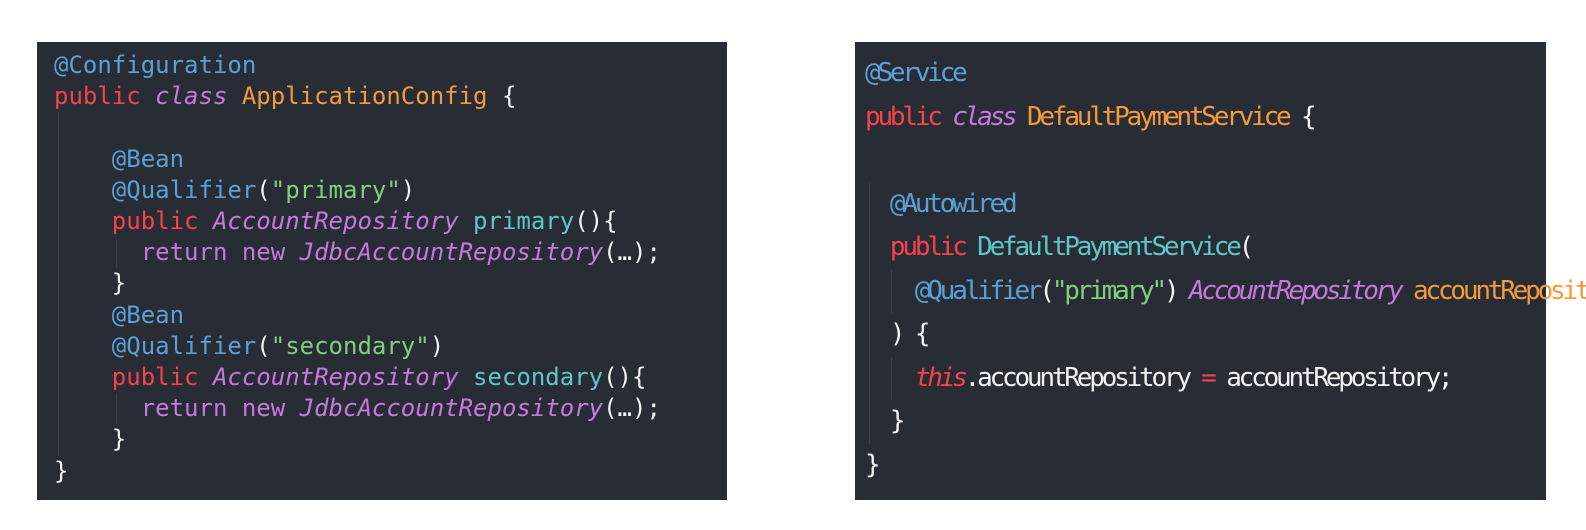  I want to click on code-line: public AccountRepository primary(){, so click(357, 222).